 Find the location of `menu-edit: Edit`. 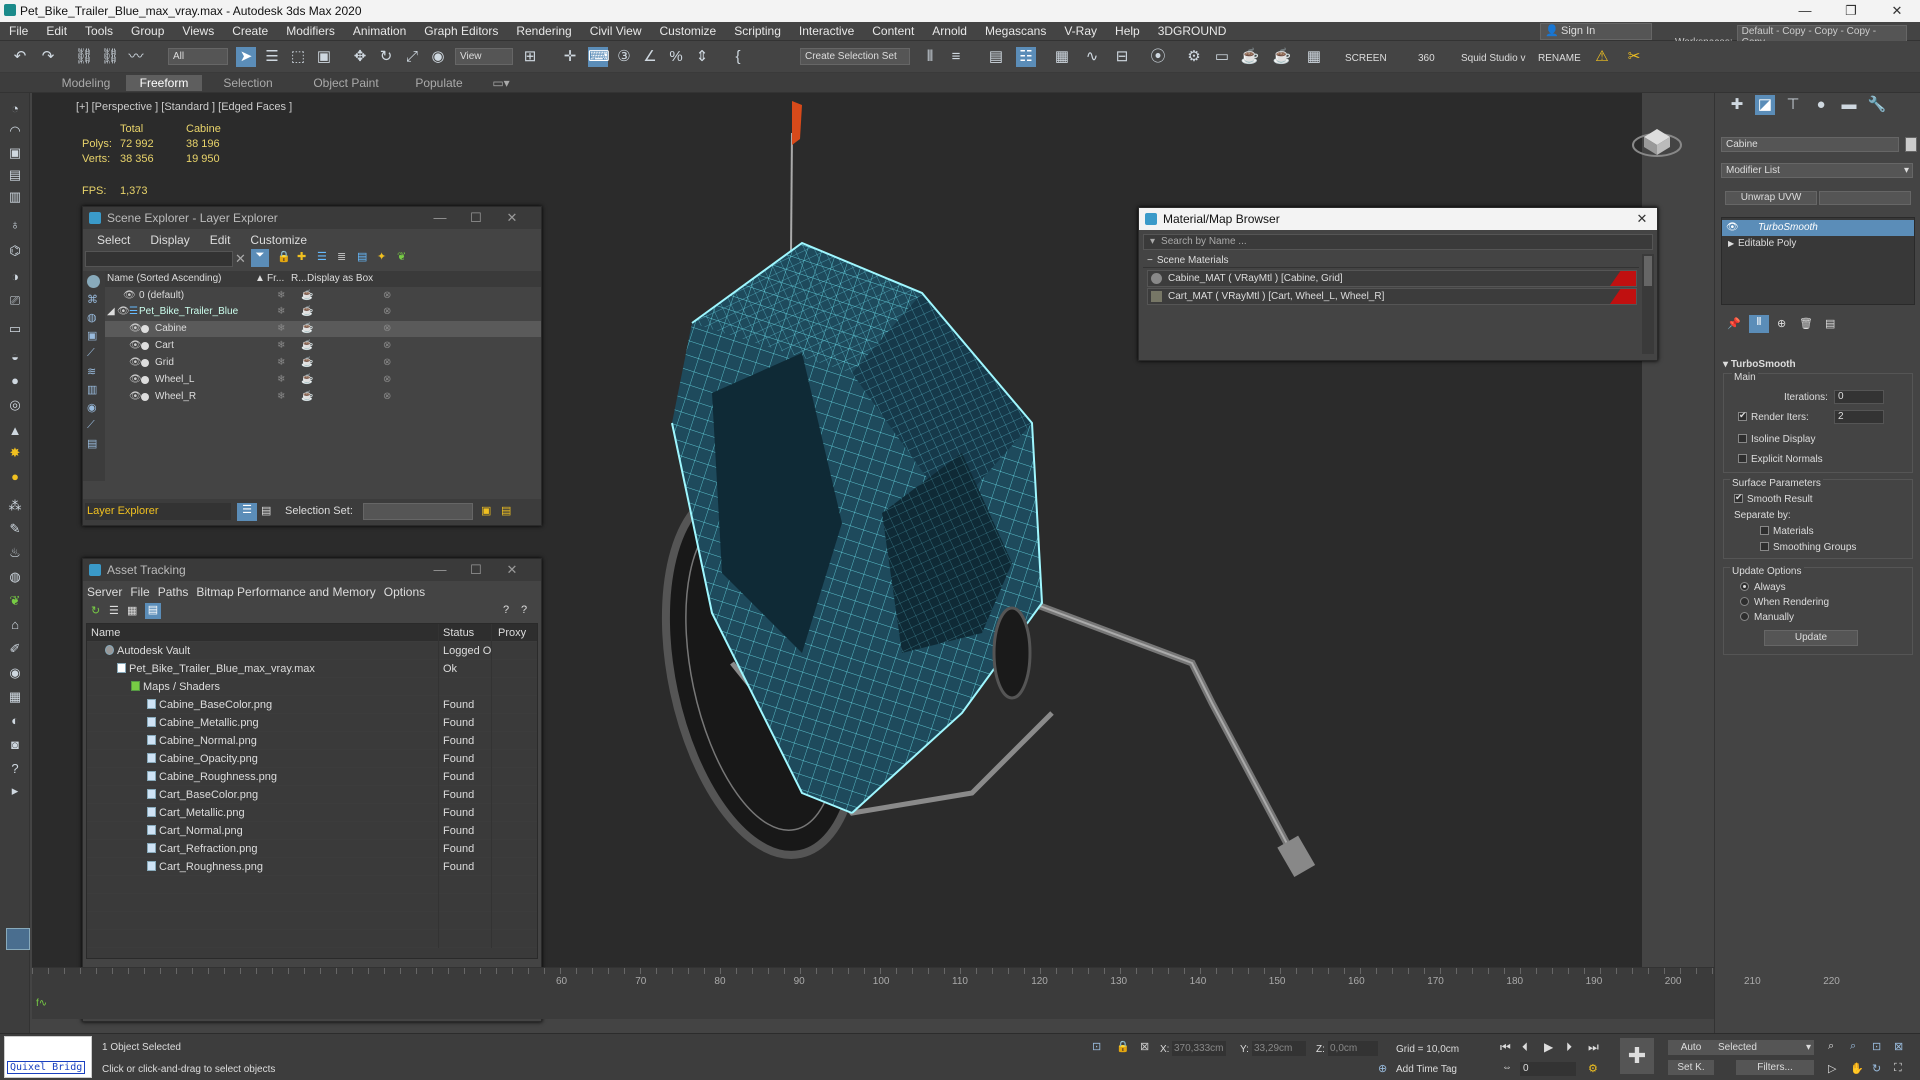

menu-edit: Edit is located at coordinates (56, 31).